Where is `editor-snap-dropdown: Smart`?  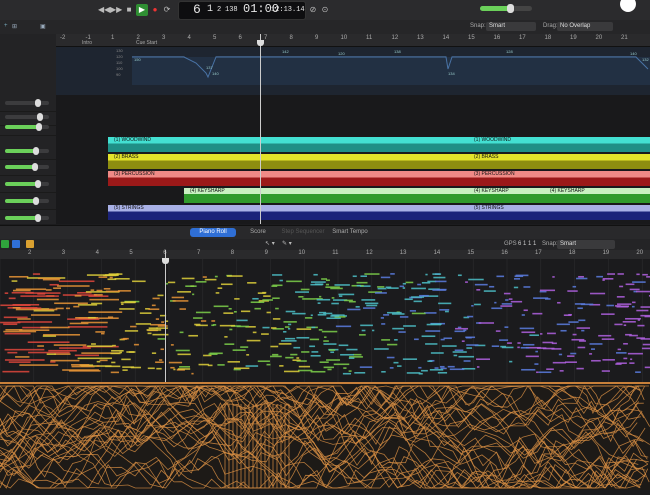 editor-snap-dropdown: Smart is located at coordinates (586, 244).